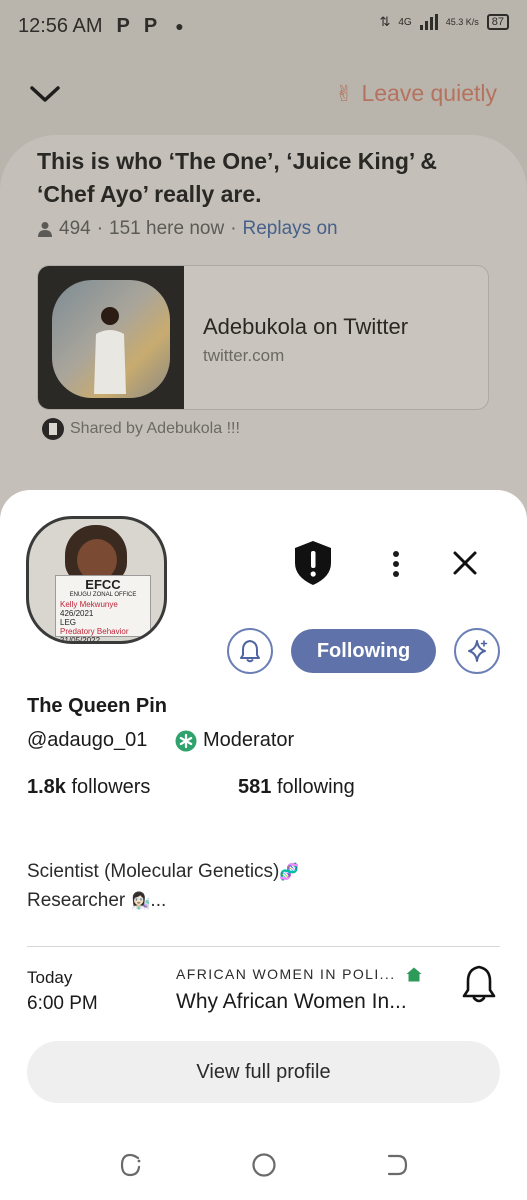 This screenshot has height=1200, width=527. I want to click on link-preview-card: Adebukola on Twitter twitter.com, so click(263, 337).